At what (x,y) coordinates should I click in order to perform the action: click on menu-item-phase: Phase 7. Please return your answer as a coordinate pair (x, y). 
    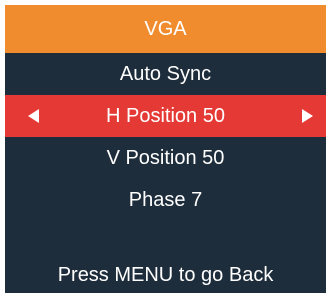
    Looking at the image, I should click on (165, 200).